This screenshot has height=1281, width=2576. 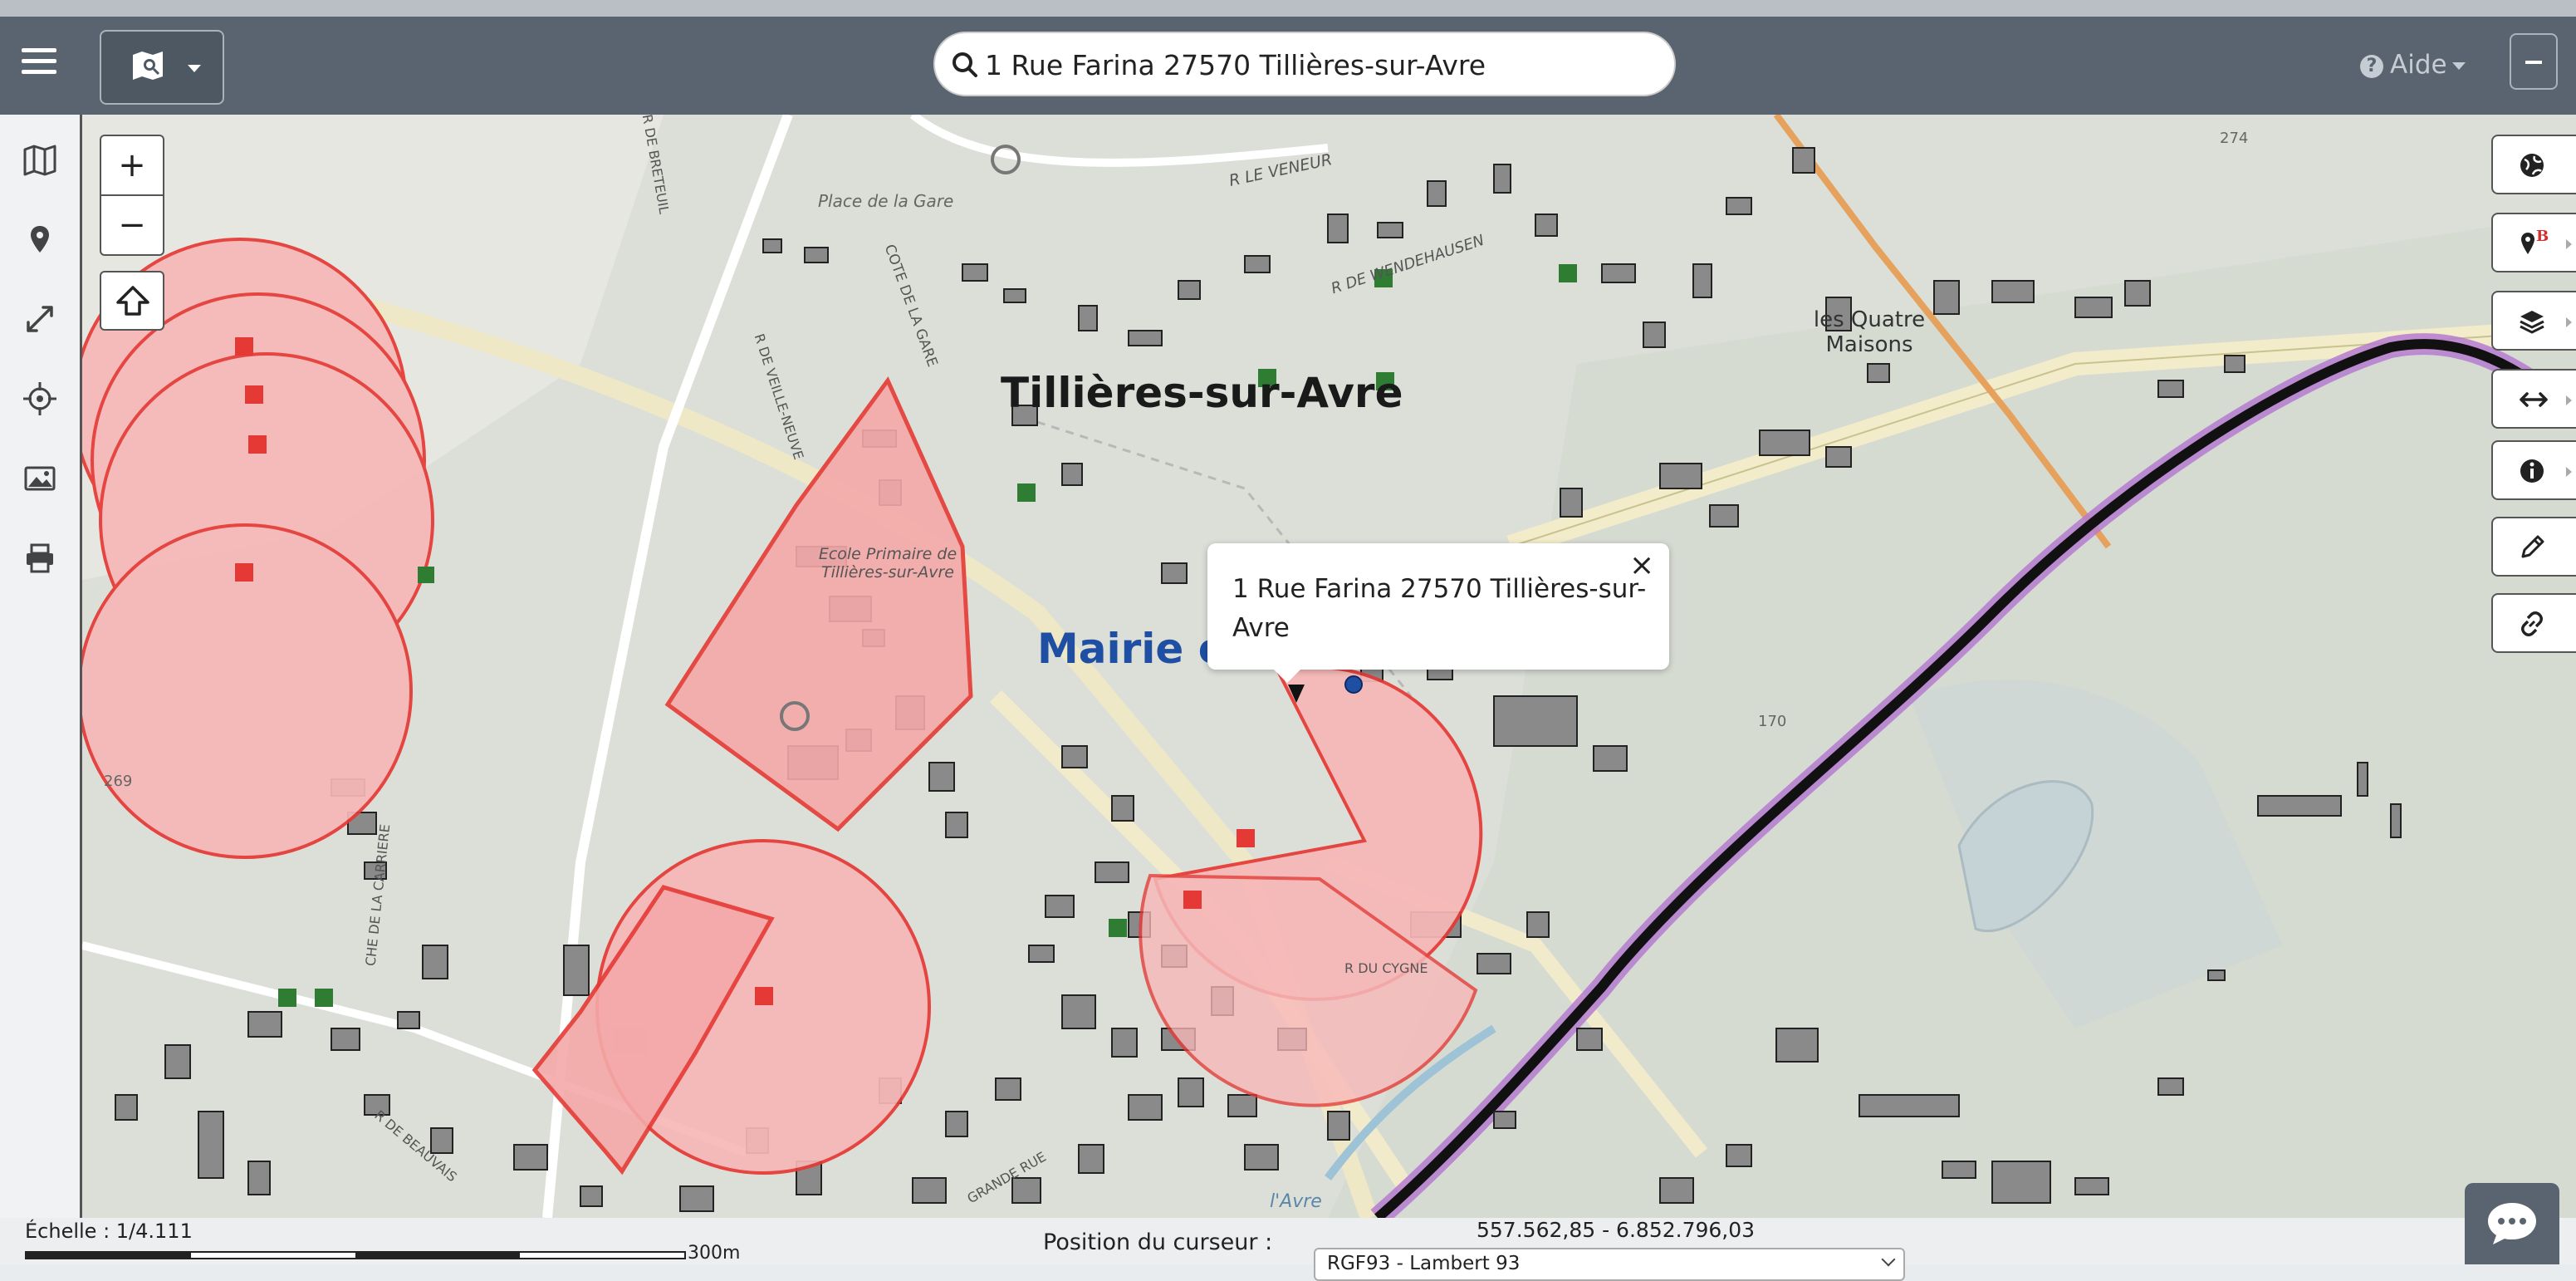 I want to click on tool-layers-button, so click(x=2534, y=321).